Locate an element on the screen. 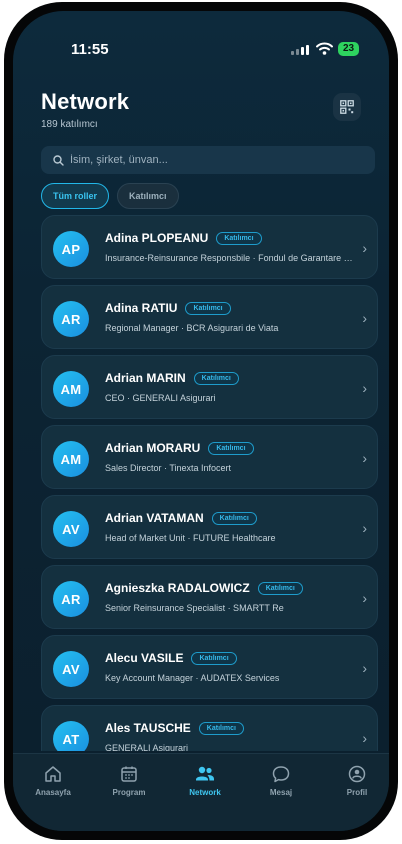  person-name: Alecu VASILE is located at coordinates (144, 658).